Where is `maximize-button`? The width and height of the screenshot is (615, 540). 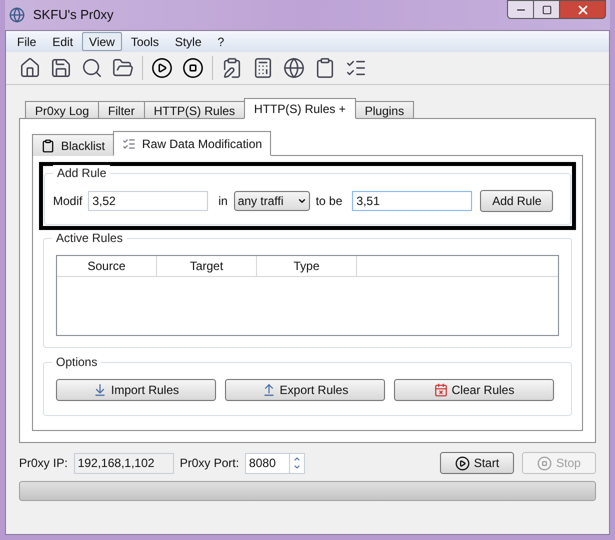 maximize-button is located at coordinates (547, 9).